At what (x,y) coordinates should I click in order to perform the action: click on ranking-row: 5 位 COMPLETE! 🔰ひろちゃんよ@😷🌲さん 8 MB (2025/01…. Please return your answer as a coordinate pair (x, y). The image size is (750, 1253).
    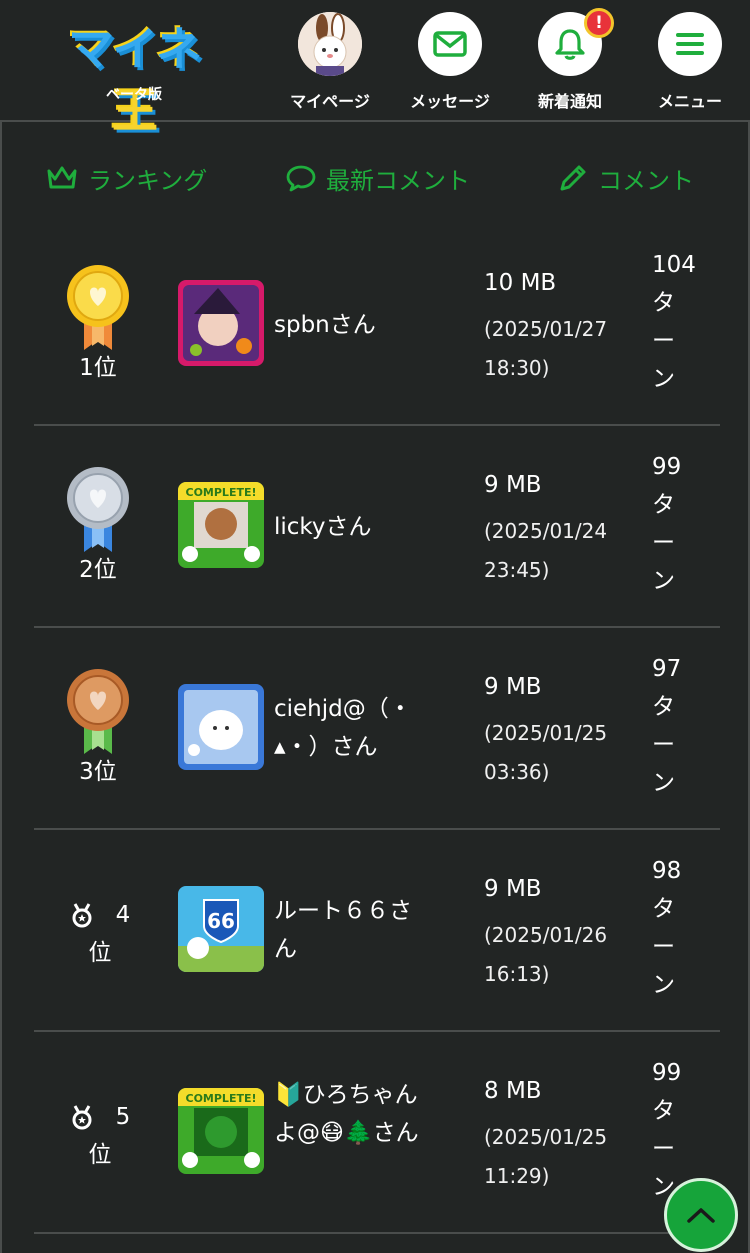
    Looking at the image, I should click on (377, 1133).